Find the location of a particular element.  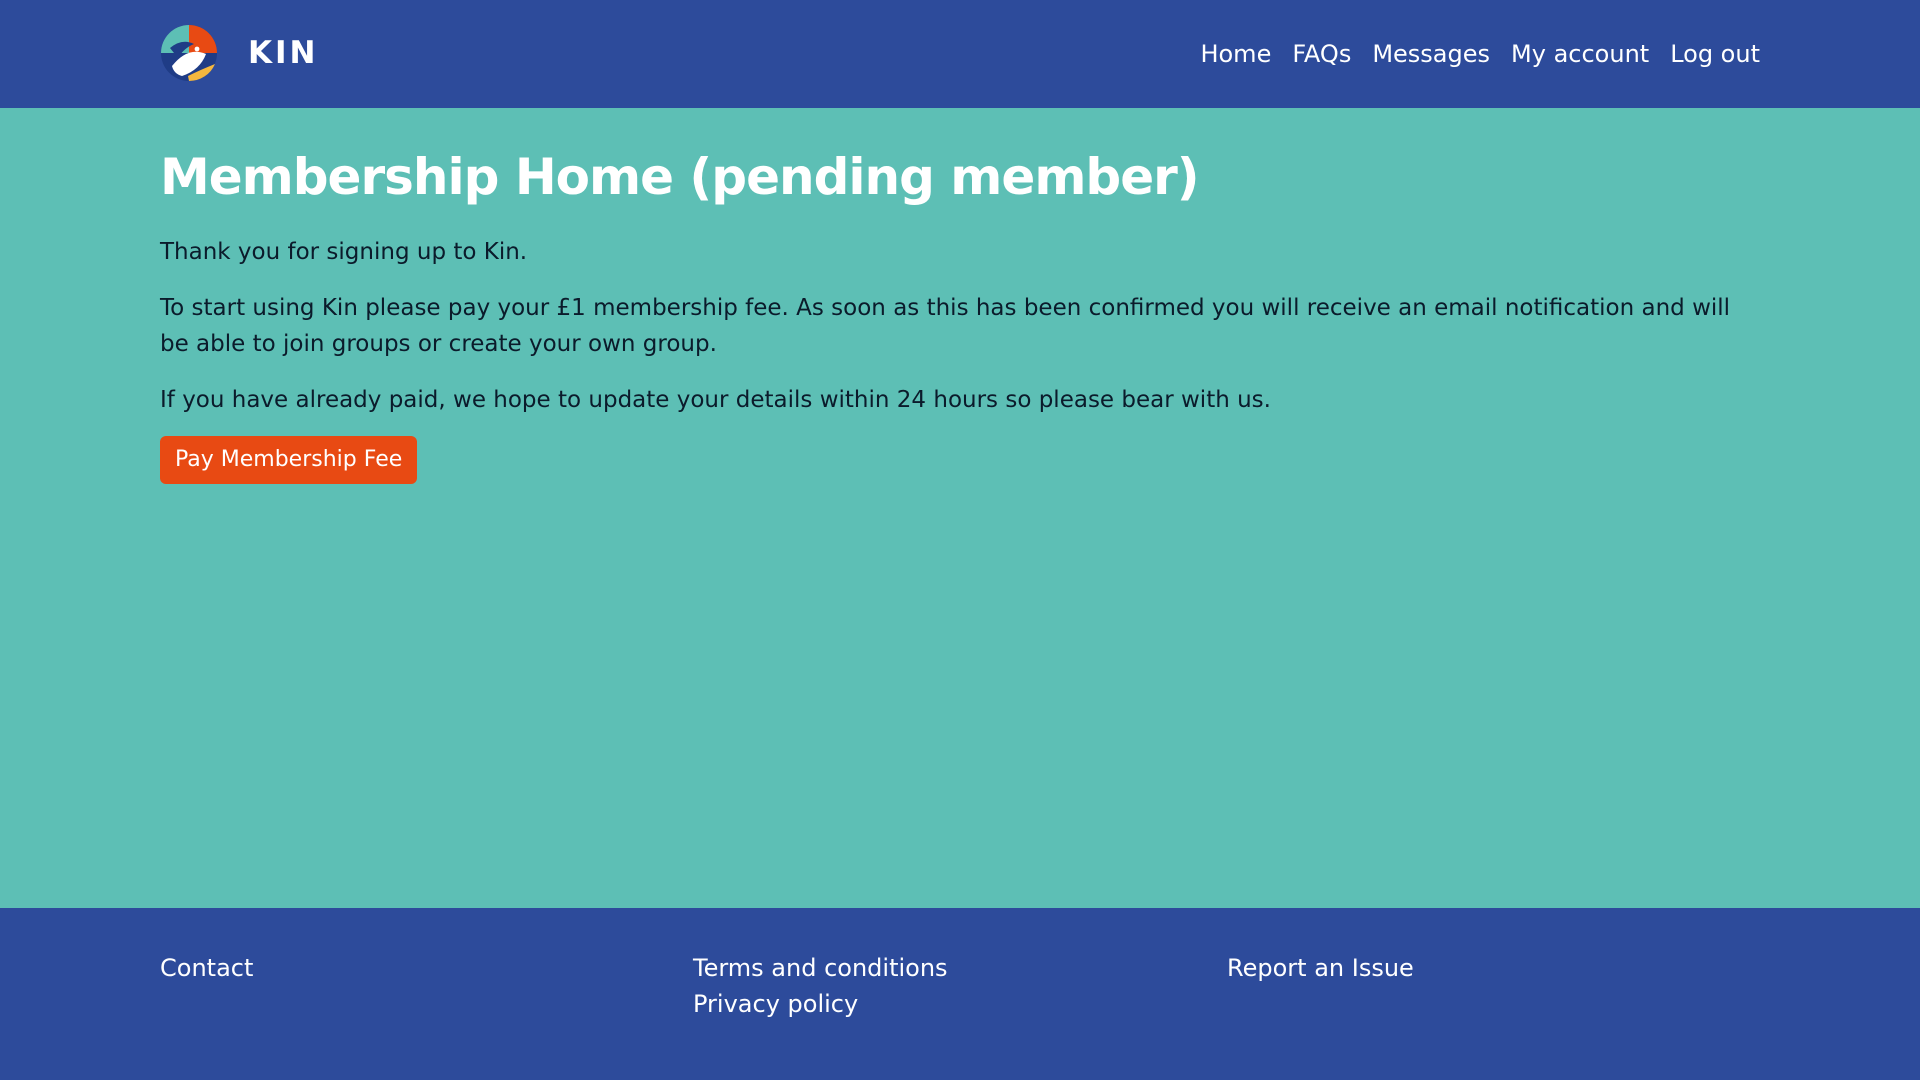

nav-link-messages: Messages is located at coordinates (1431, 54).